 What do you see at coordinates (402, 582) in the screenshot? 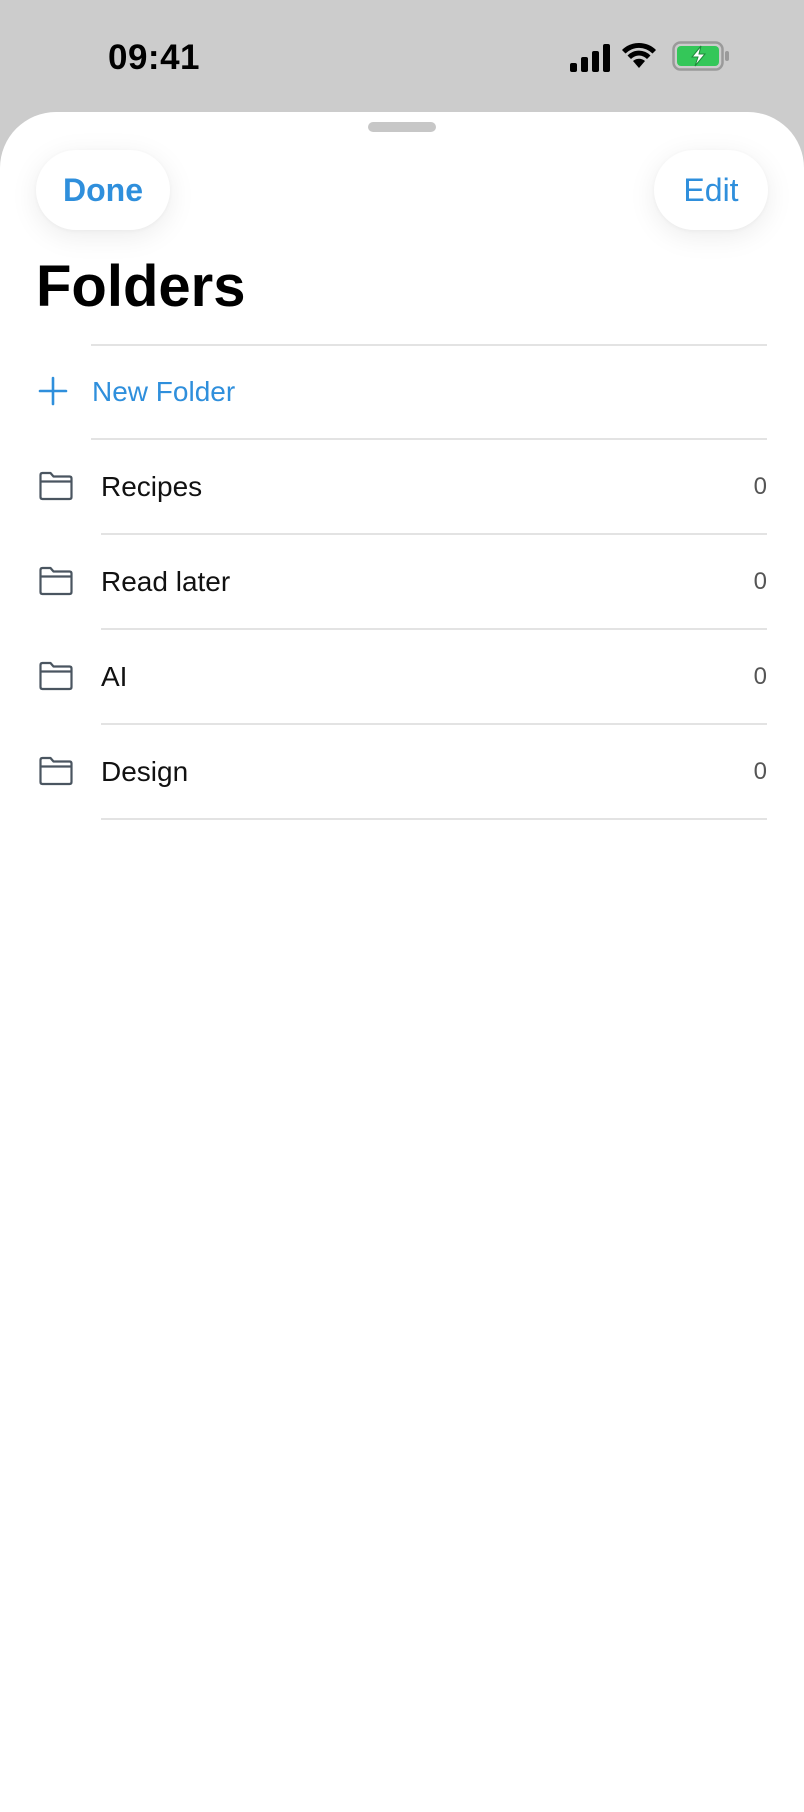
I see `folder-row-read-later: Read later 0` at bounding box center [402, 582].